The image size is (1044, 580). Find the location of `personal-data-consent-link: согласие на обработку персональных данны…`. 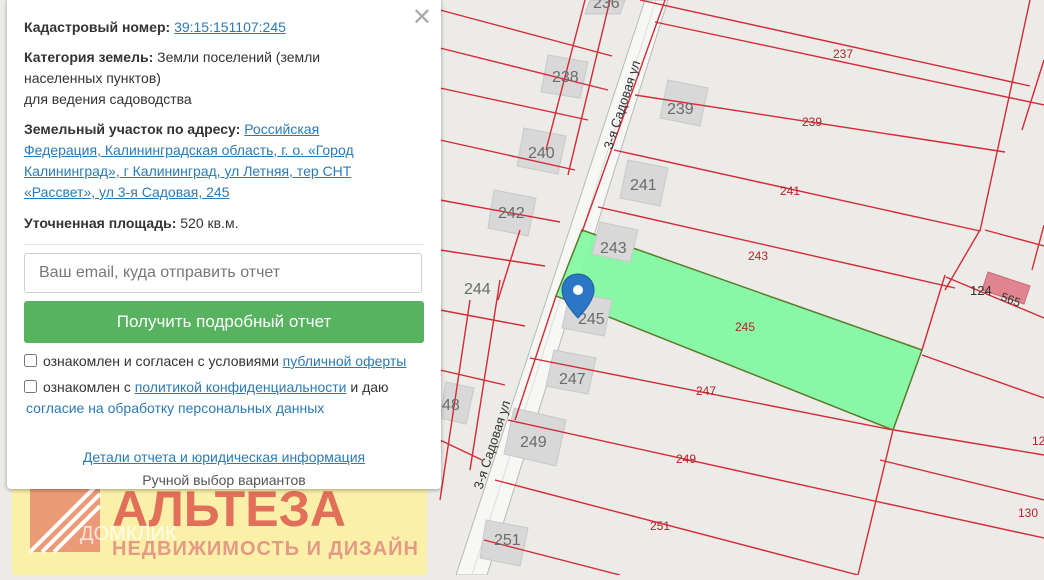

personal-data-consent-link: согласие на обработку персональных данны… is located at coordinates (175, 408).